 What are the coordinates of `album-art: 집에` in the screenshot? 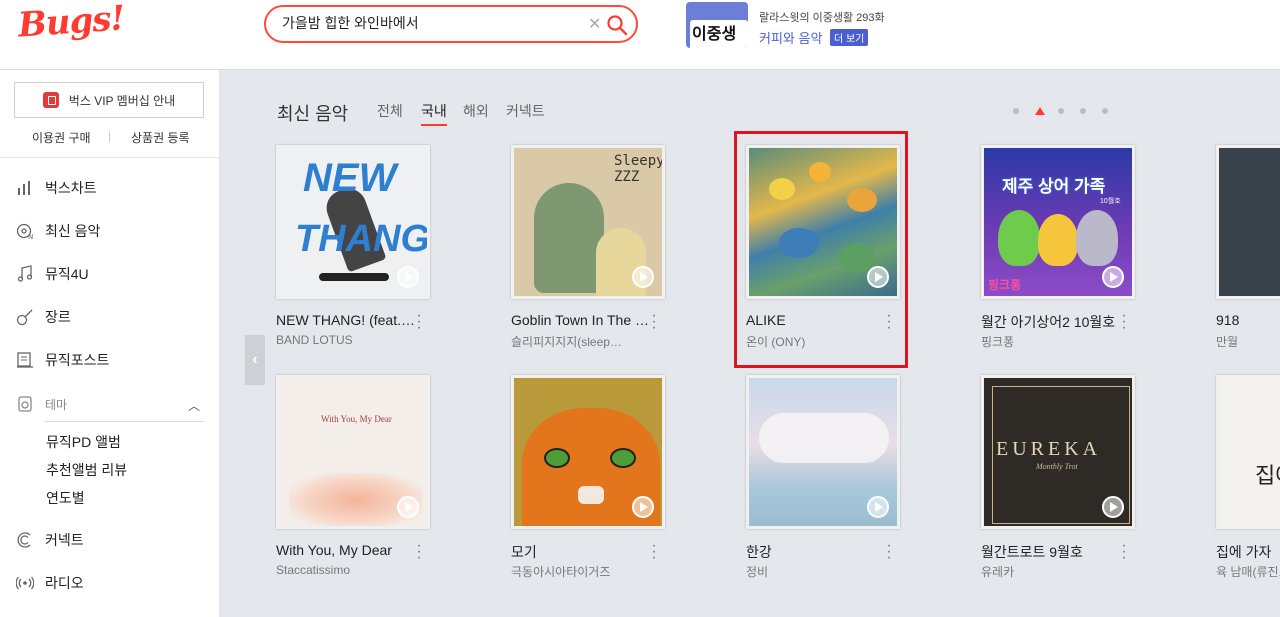 It's located at (1248, 452).